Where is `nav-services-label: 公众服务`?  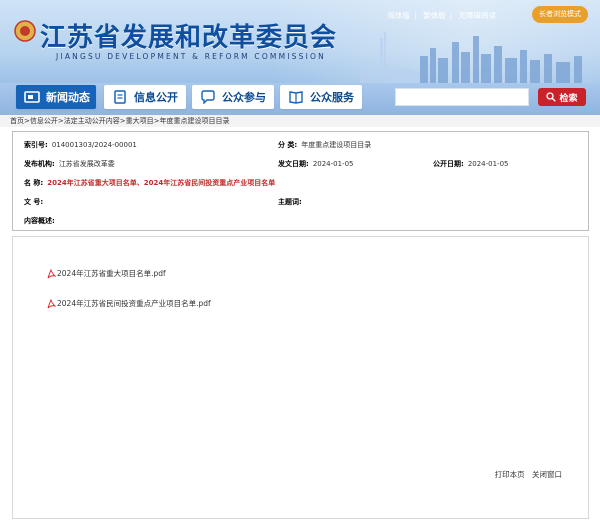
nav-services-label: 公众服务 is located at coordinates (332, 97).